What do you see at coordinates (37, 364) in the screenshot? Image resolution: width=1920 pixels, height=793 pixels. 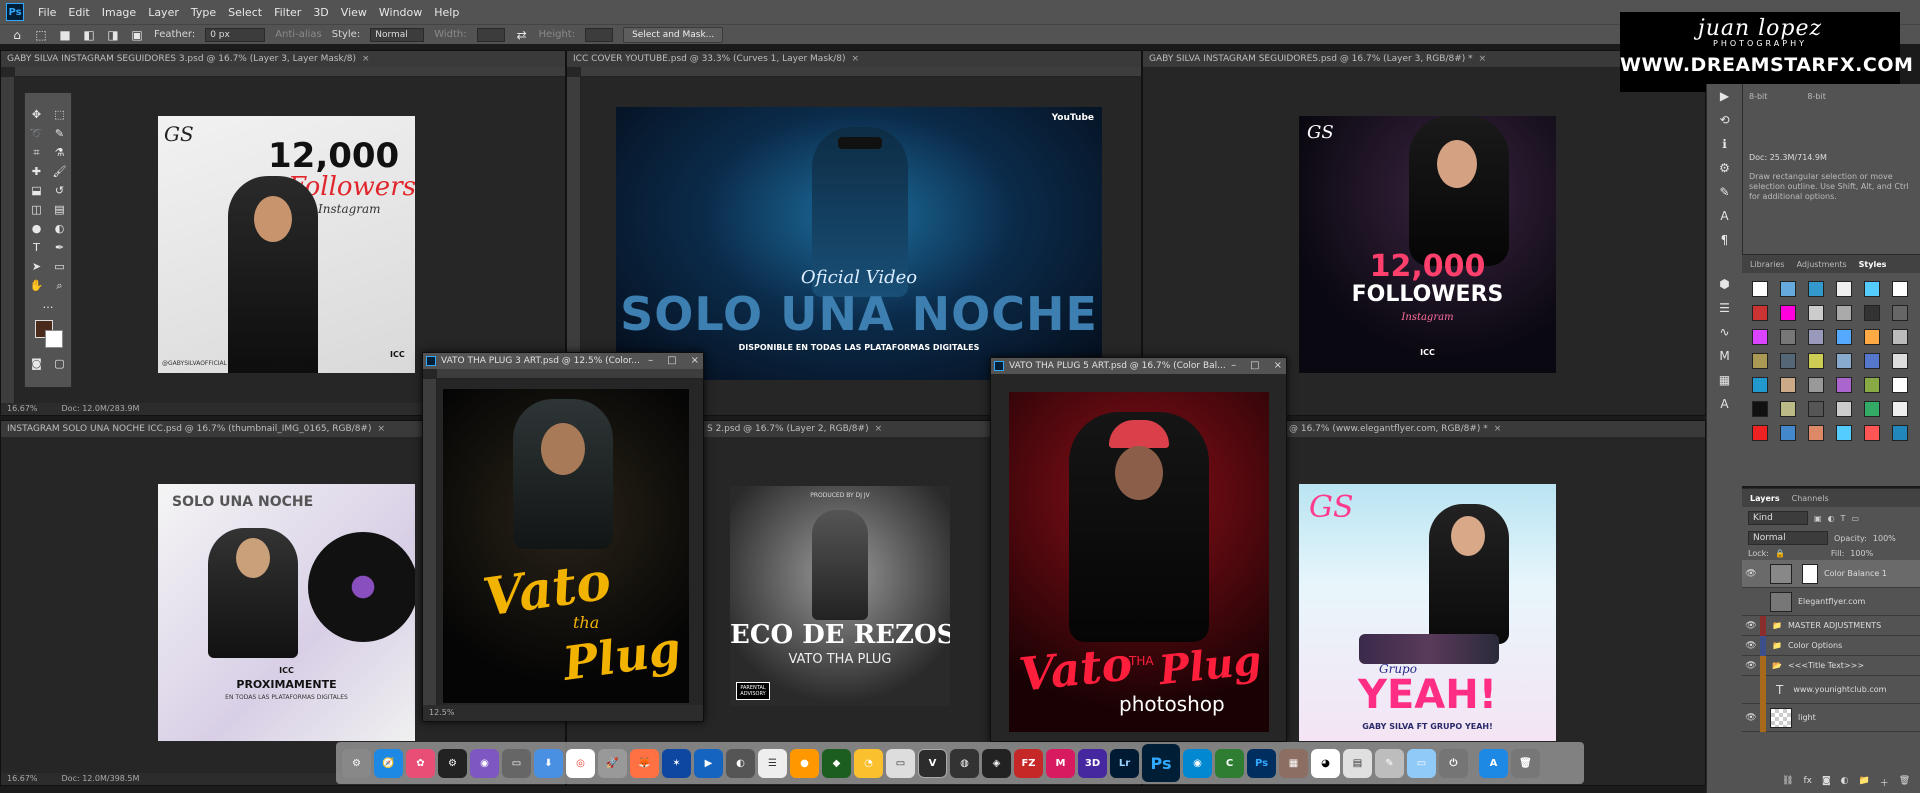 I see `quick-mask-icon: ◙` at bounding box center [37, 364].